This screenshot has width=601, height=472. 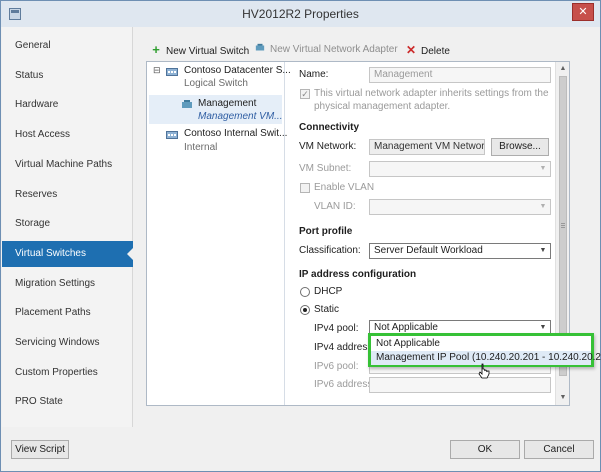 I want to click on internal-switch-icon, so click(x=172, y=135).